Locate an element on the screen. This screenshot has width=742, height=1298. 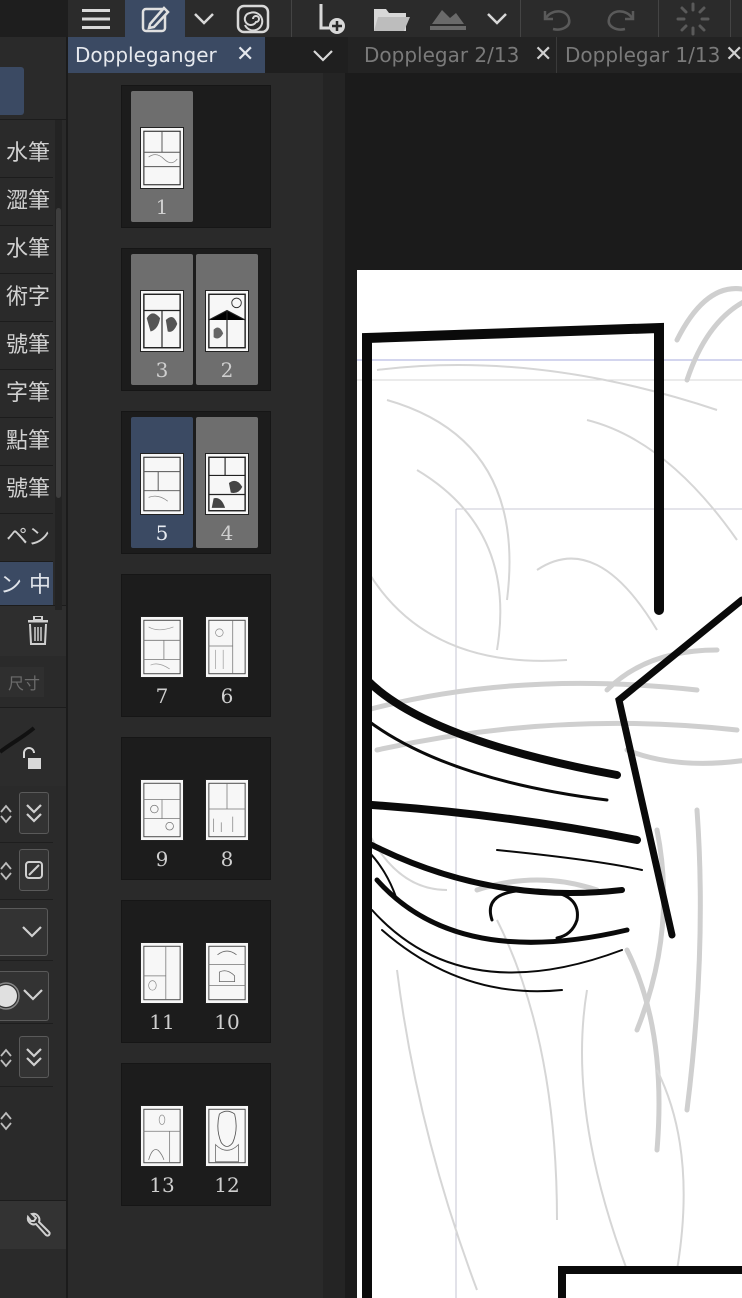
tab-label: Dopplegar 1/13 is located at coordinates (643, 55).